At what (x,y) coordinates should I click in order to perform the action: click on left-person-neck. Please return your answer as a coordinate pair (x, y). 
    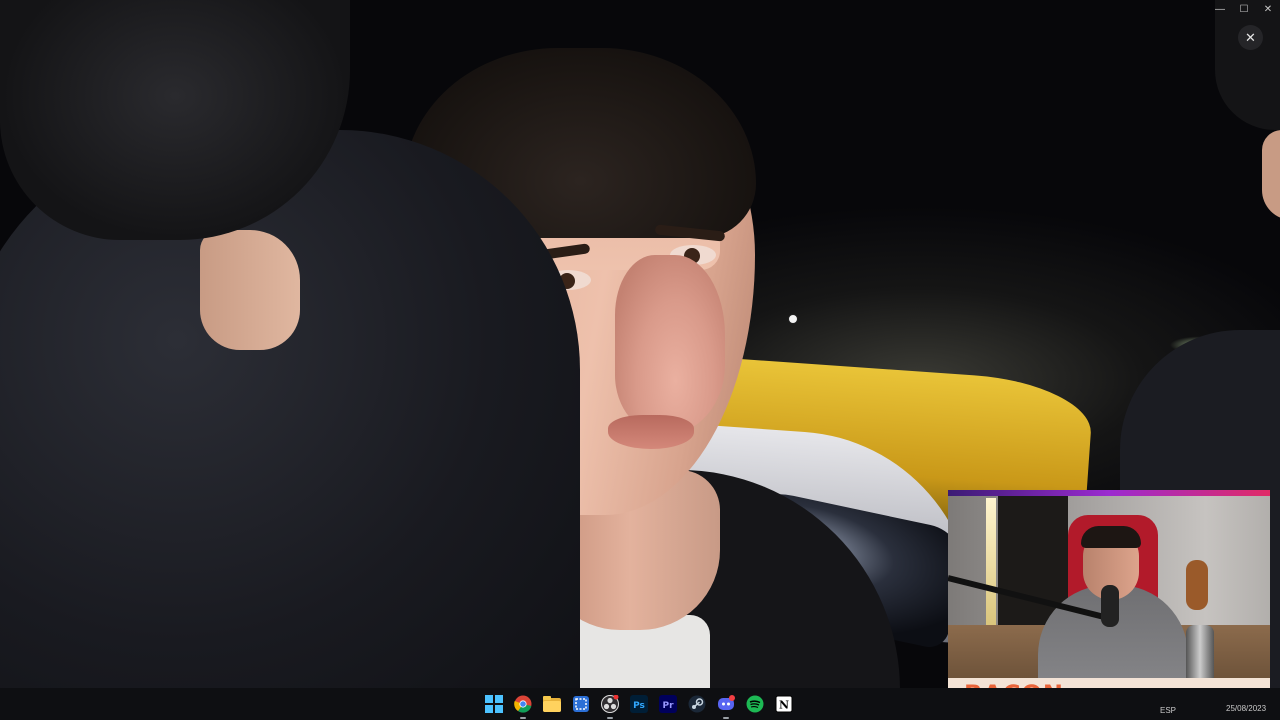
    Looking at the image, I should click on (250, 290).